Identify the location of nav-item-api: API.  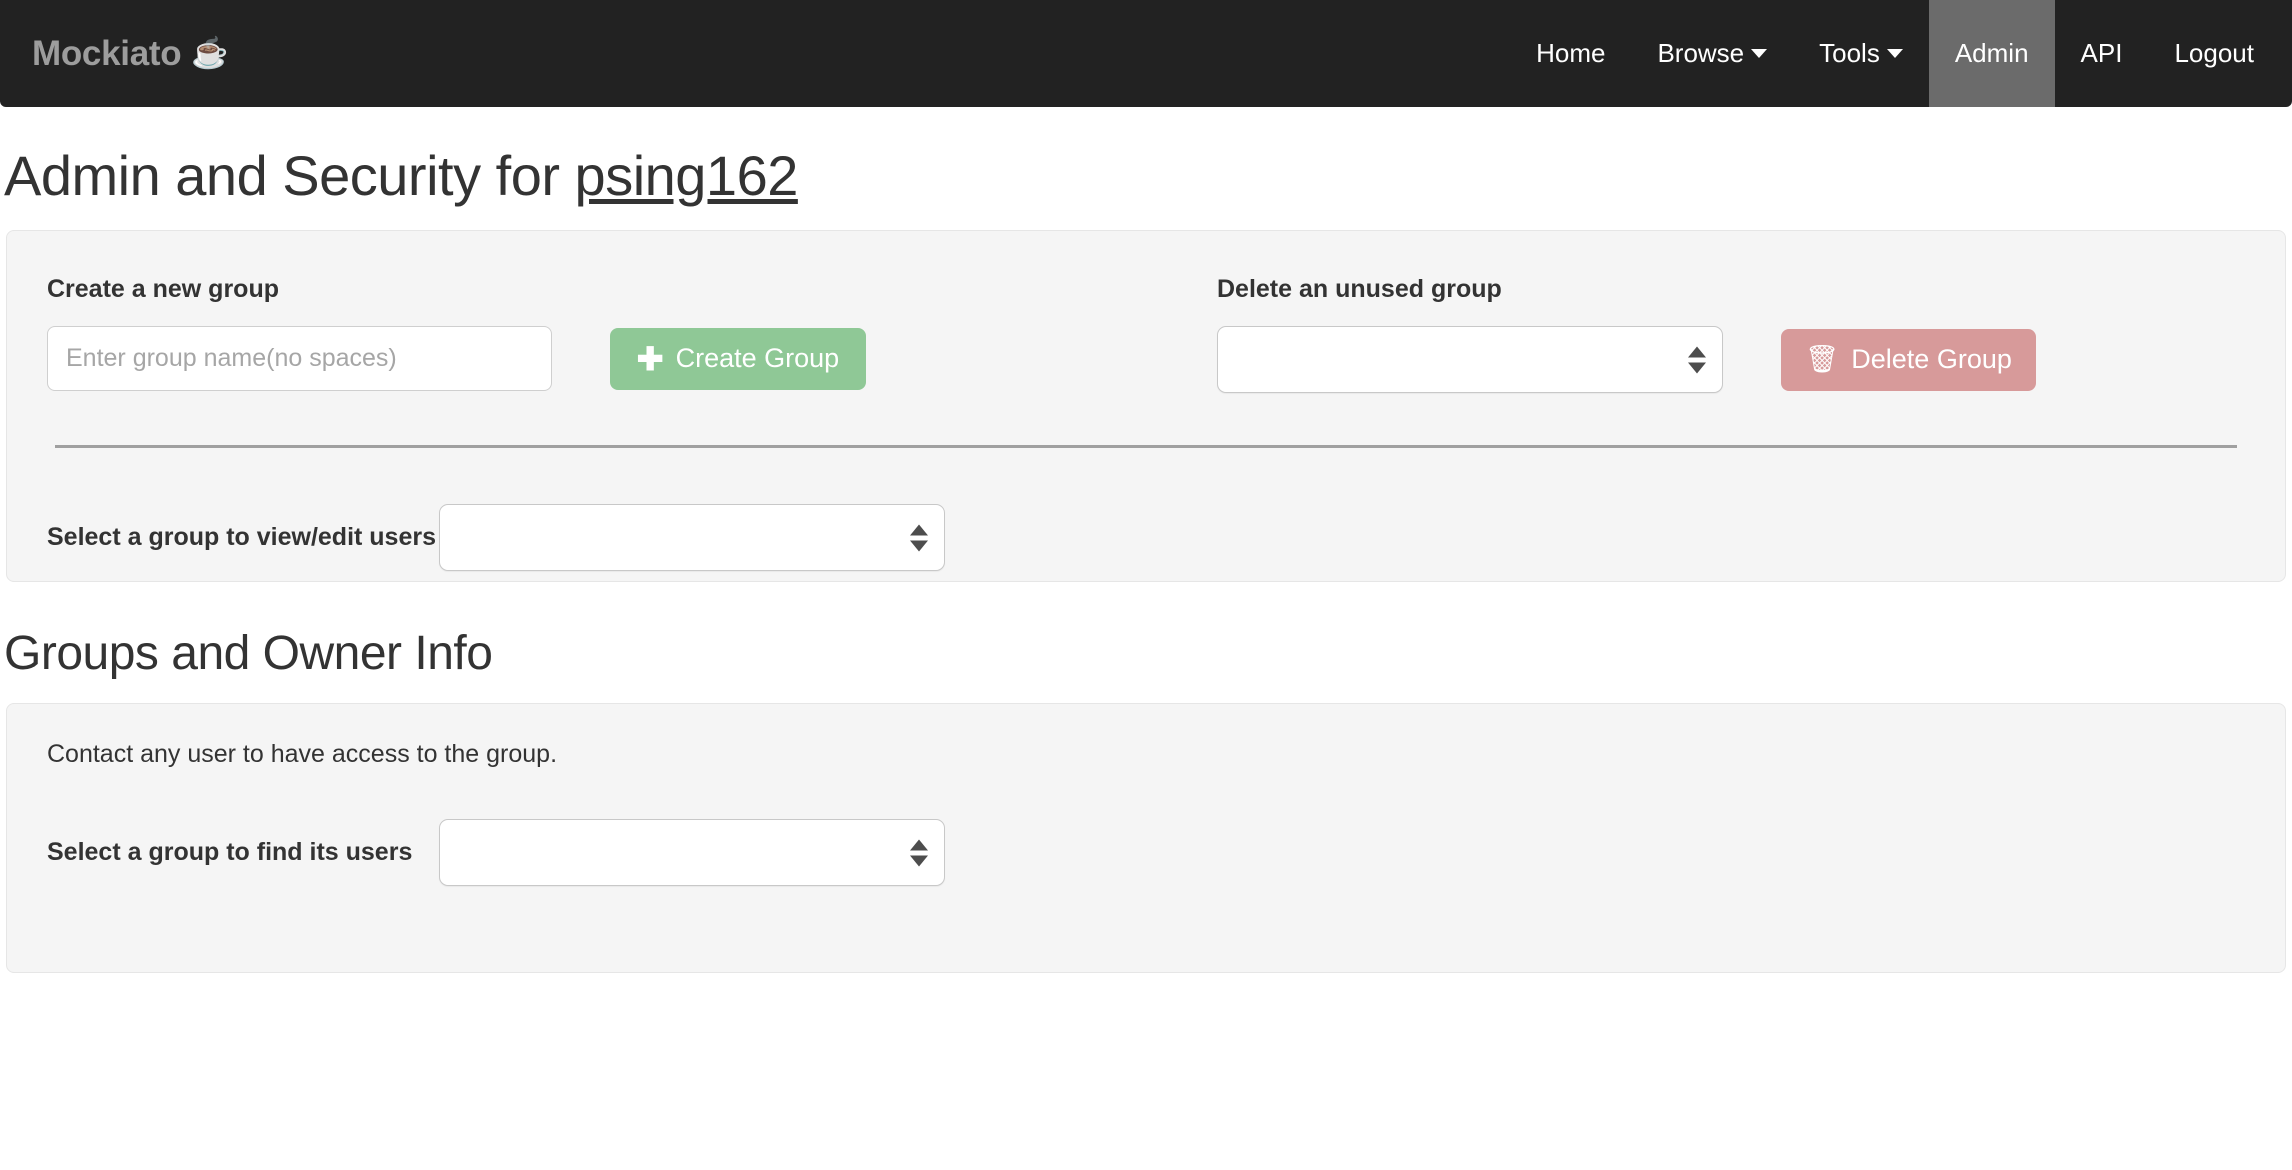
(2102, 53).